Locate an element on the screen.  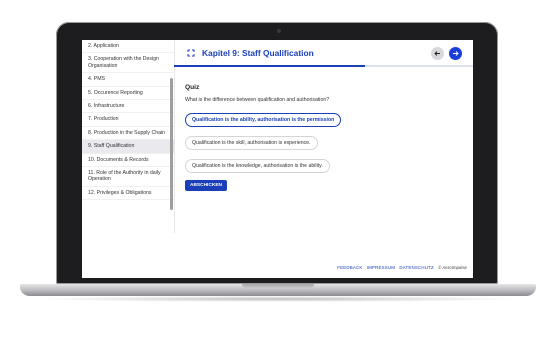
previous-button is located at coordinates (437, 53).